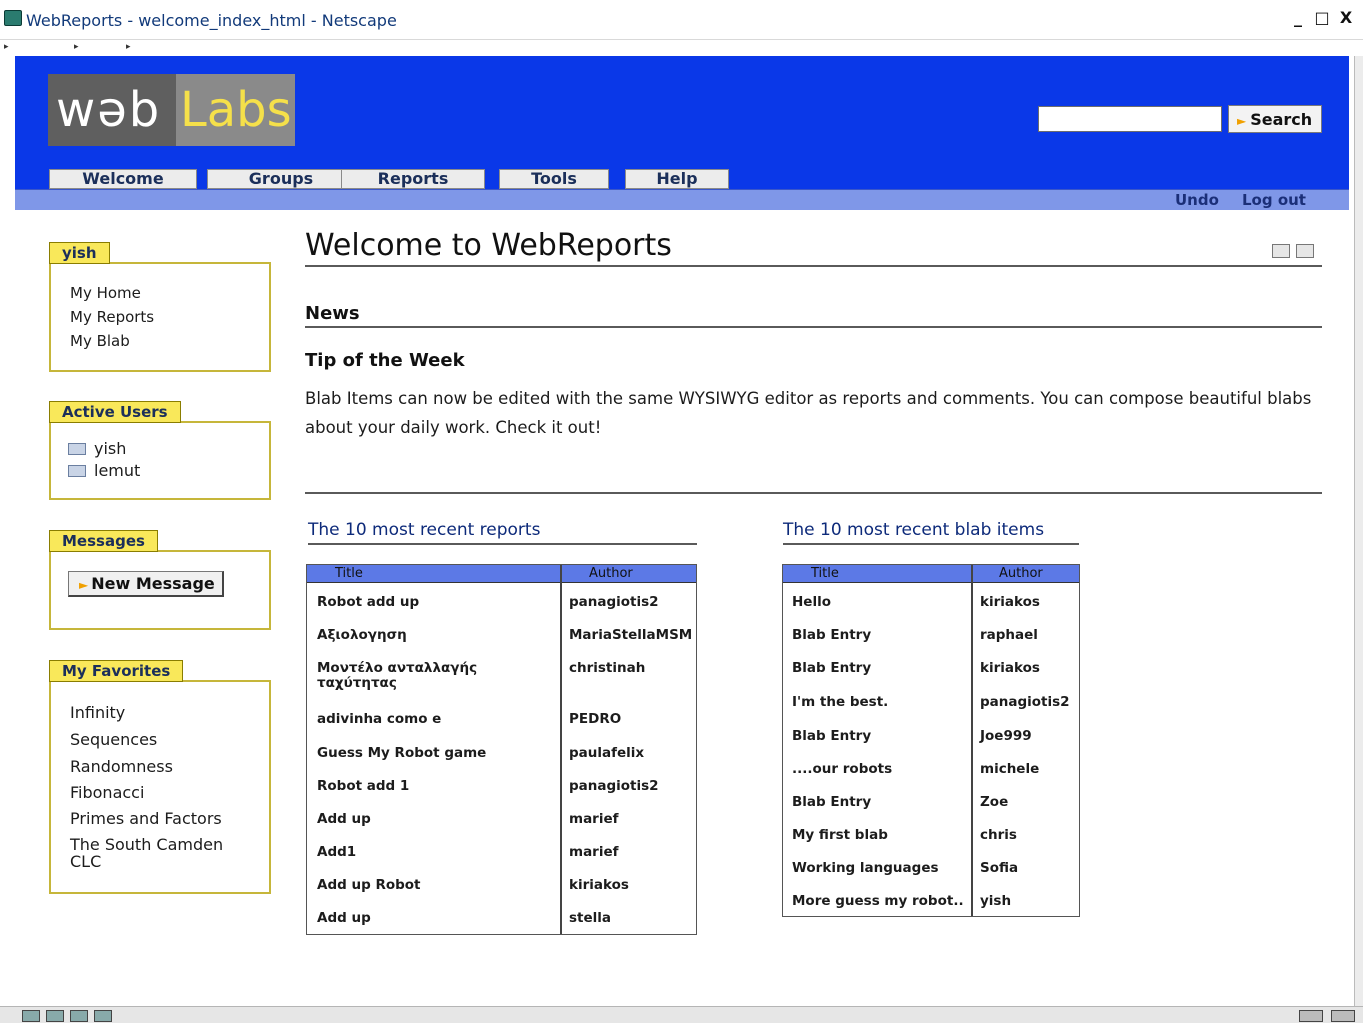  Describe the element at coordinates (103, 541) in the screenshot. I see `messages-title: Messages` at that location.